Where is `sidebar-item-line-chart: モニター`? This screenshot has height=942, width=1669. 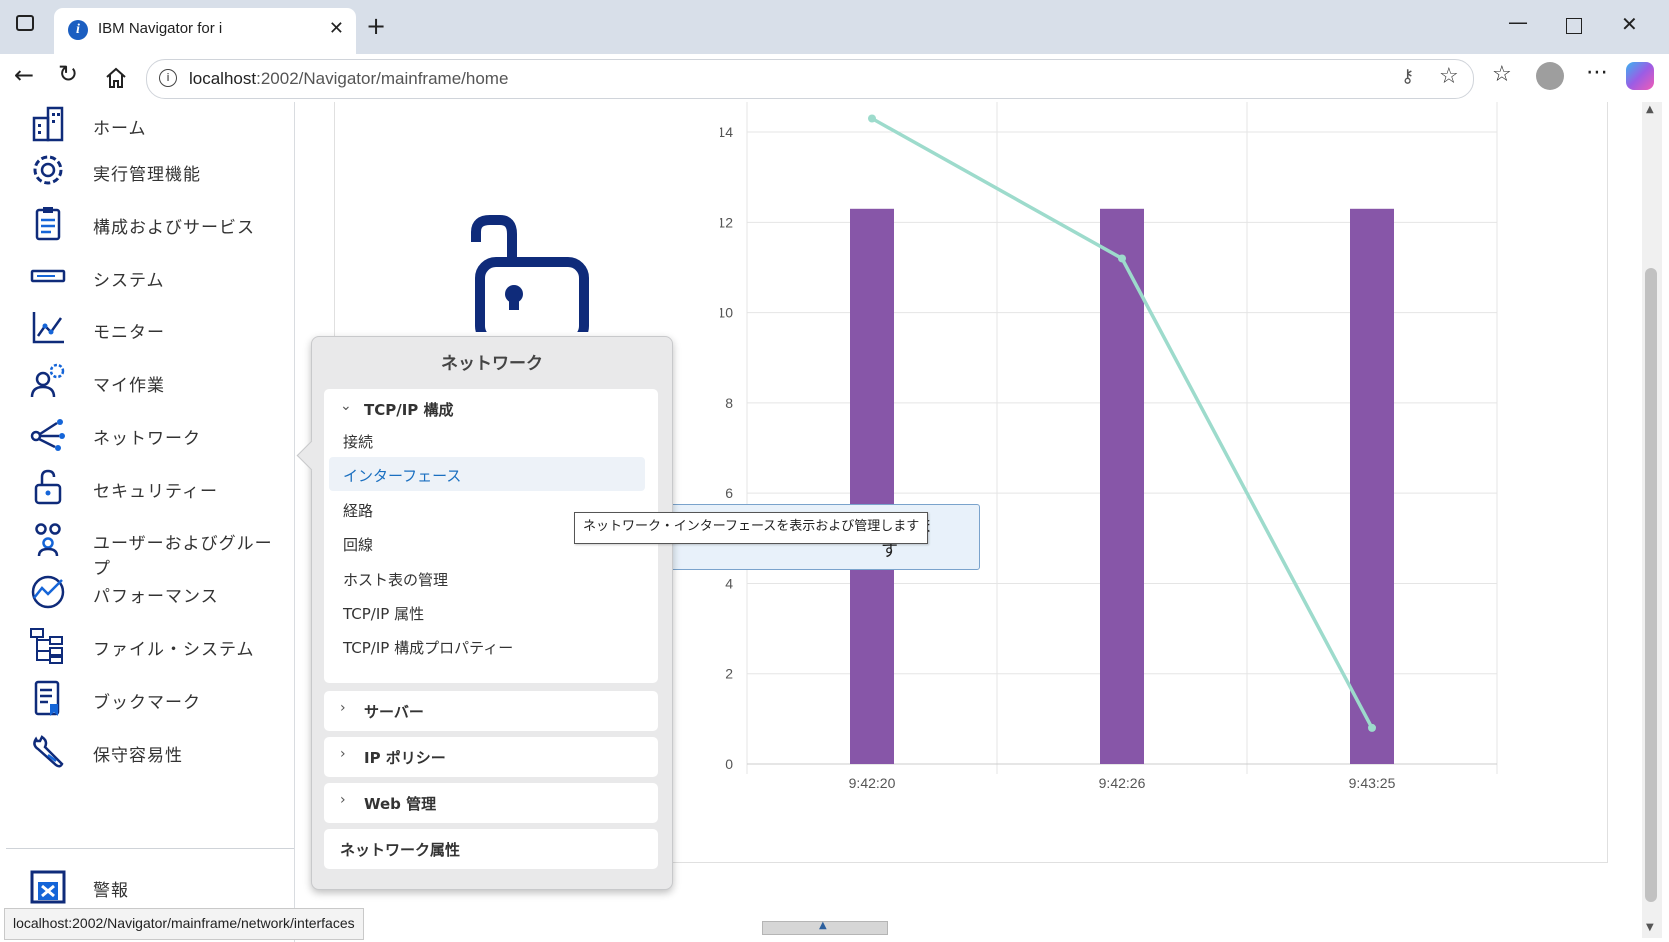
sidebar-item-line-chart: モニター is located at coordinates (158, 329).